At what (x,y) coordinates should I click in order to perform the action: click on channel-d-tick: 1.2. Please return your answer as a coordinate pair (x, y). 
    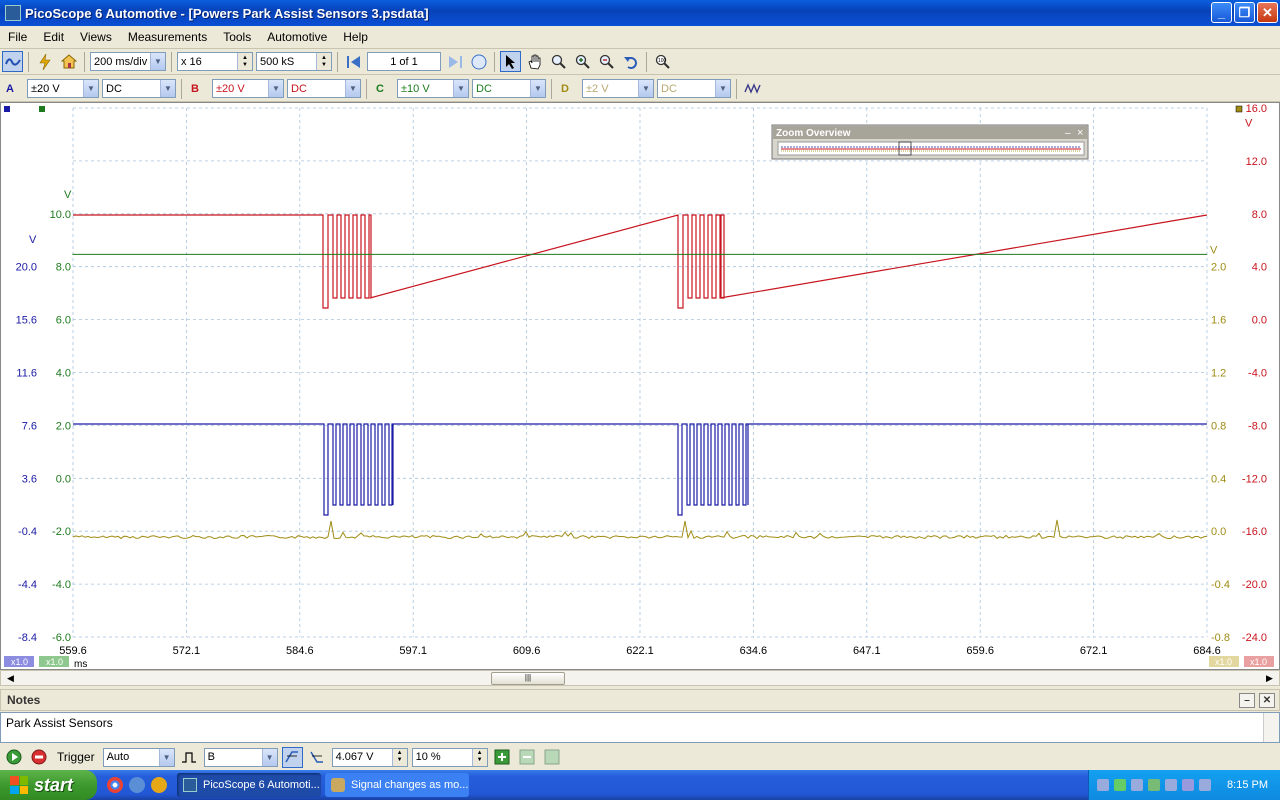
    Looking at the image, I should click on (1218, 374).